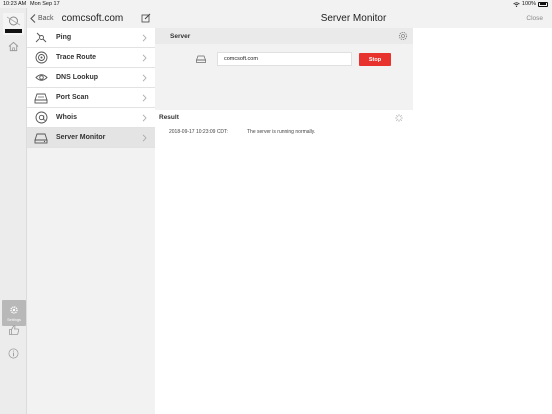 Image resolution: width=552 pixels, height=414 pixels. Describe the element at coordinates (41, 38) in the screenshot. I see `ping-icon` at that location.